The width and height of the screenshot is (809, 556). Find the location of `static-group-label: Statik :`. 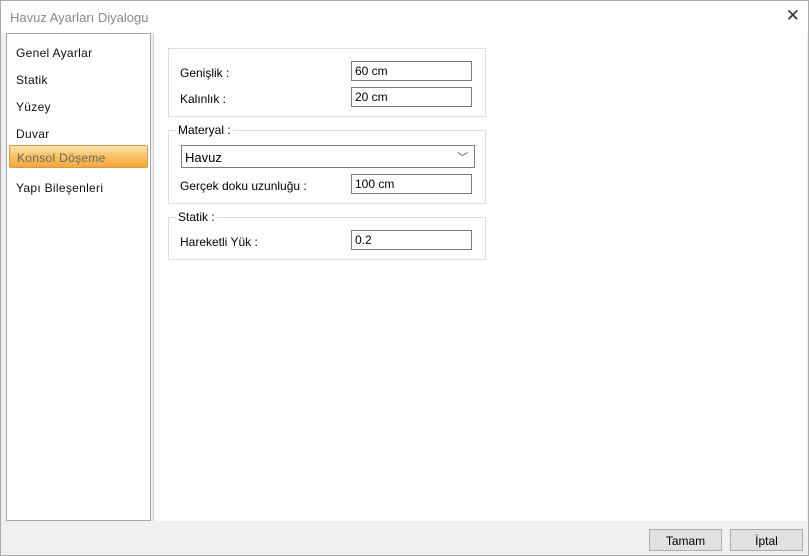

static-group-label: Statik : is located at coordinates (196, 217).